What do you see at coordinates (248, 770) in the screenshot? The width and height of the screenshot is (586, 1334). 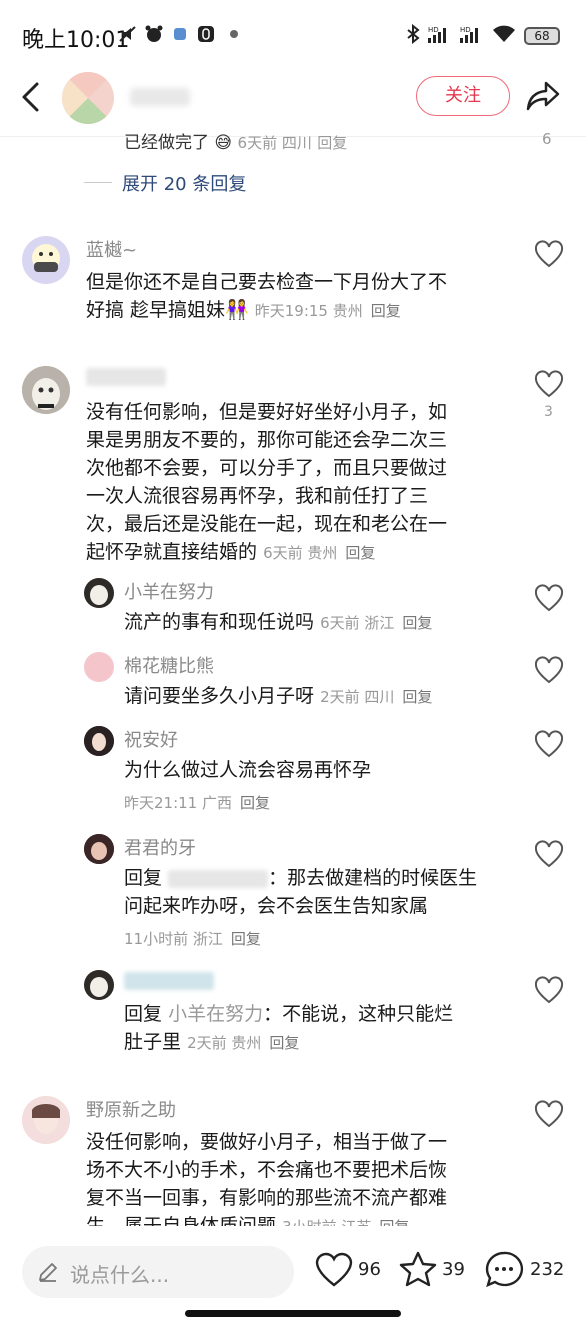 I see `reply-text: 为什么做过人流会容易再怀孕` at bounding box center [248, 770].